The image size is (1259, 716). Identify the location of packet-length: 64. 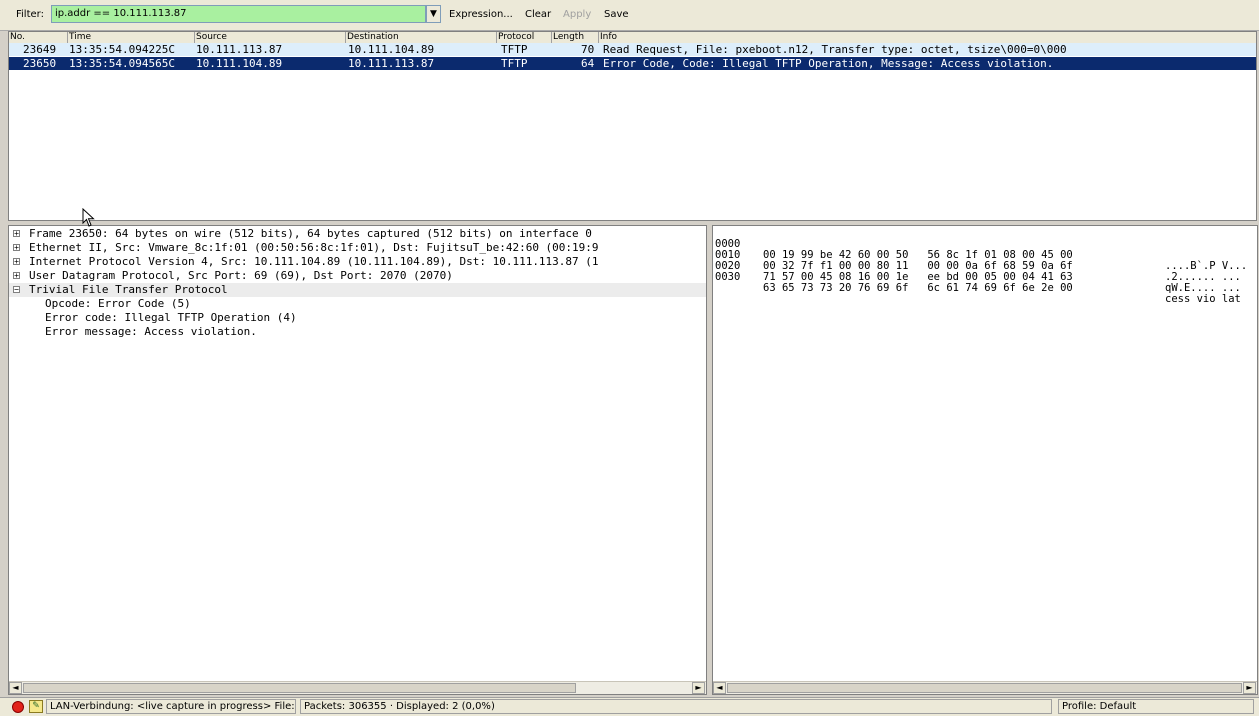
(588, 63).